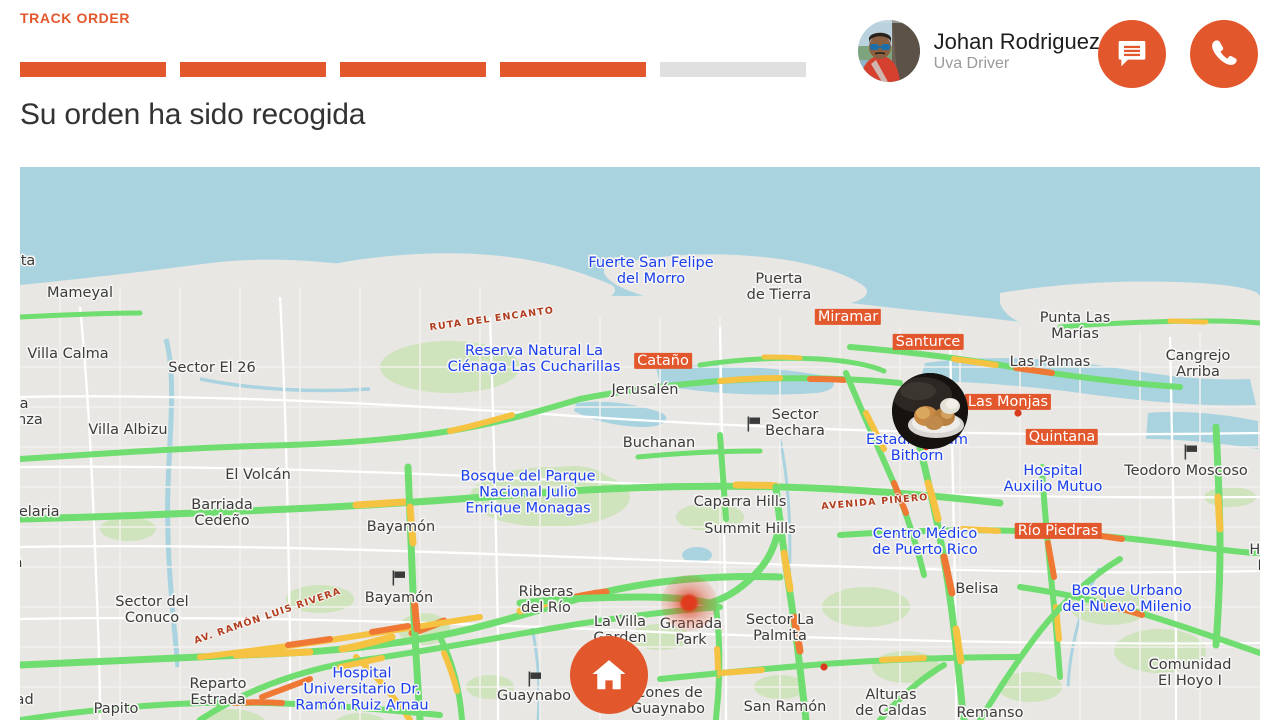 The height and width of the screenshot is (720, 1280). I want to click on driver-text-block: Johan Rodriguez Uva Driver, so click(1017, 51).